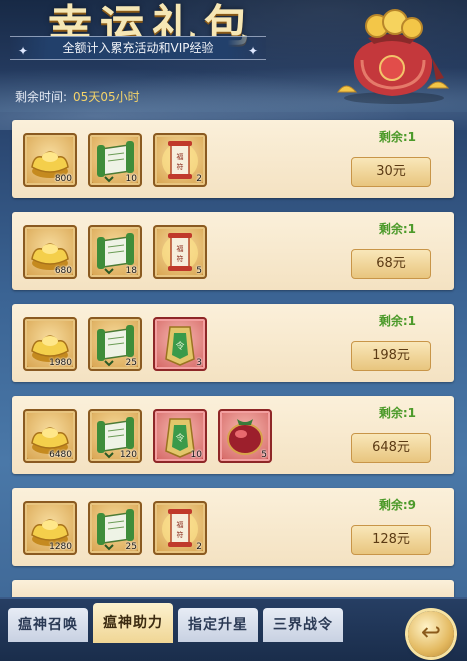  I want to click on reward-quantity: 1980, so click(60, 363).